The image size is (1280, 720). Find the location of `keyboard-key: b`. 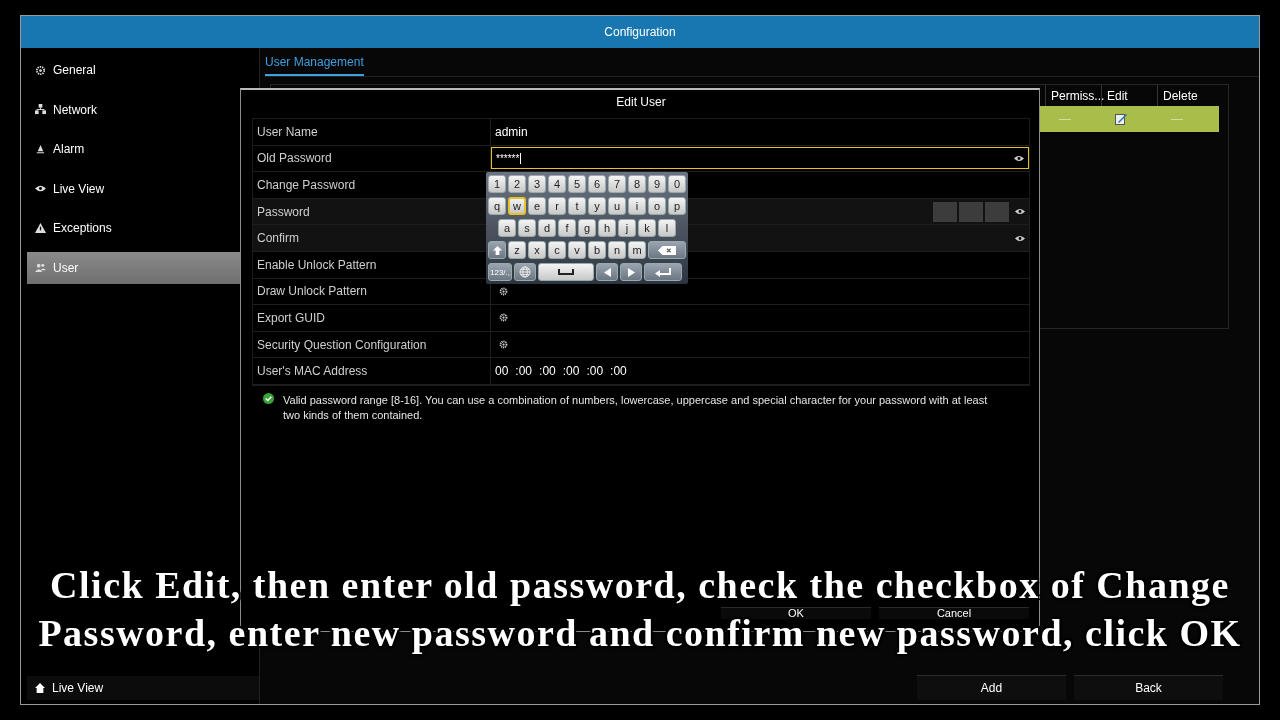

keyboard-key: b is located at coordinates (597, 250).